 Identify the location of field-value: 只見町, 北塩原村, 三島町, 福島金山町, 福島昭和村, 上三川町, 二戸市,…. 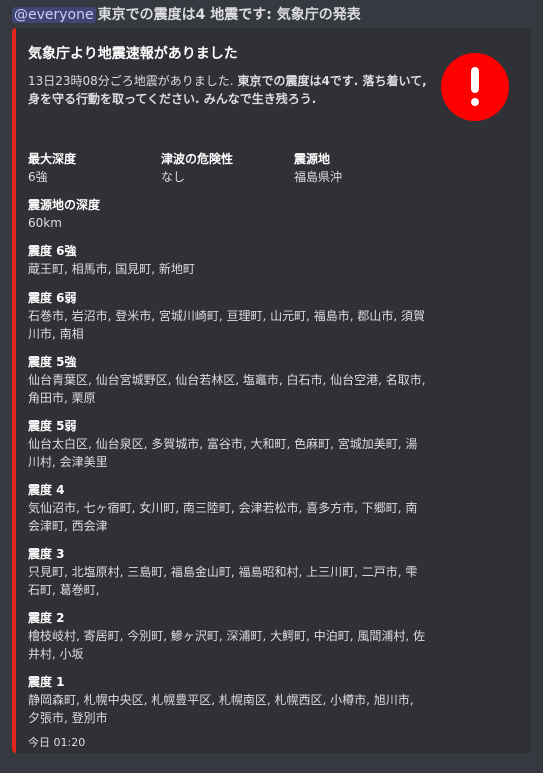
(223, 581).